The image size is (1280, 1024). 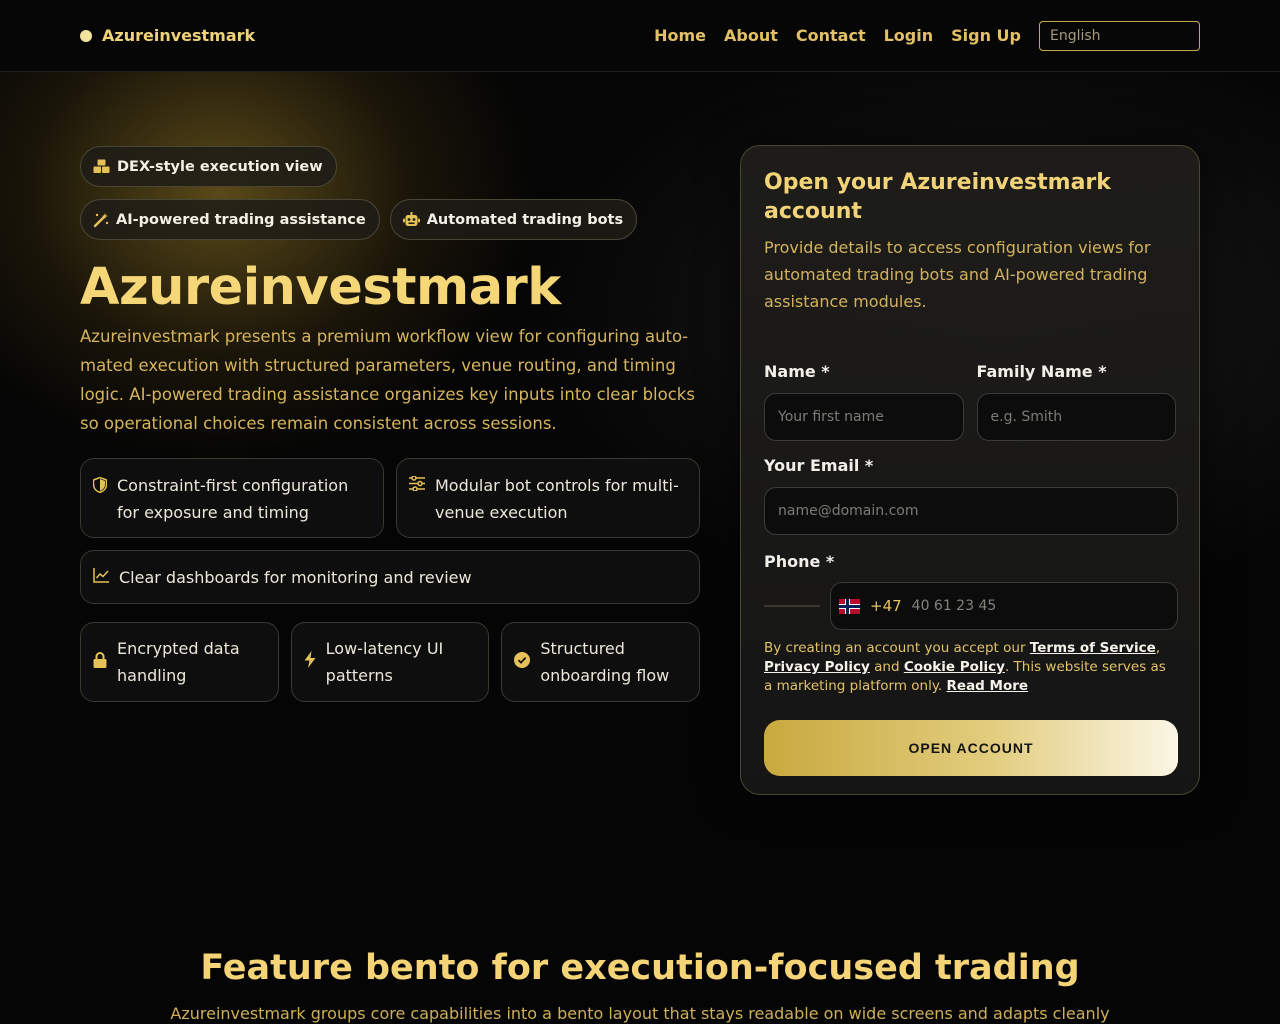 What do you see at coordinates (817, 667) in the screenshot?
I see `privacy-policy-link: Privacy Policy` at bounding box center [817, 667].